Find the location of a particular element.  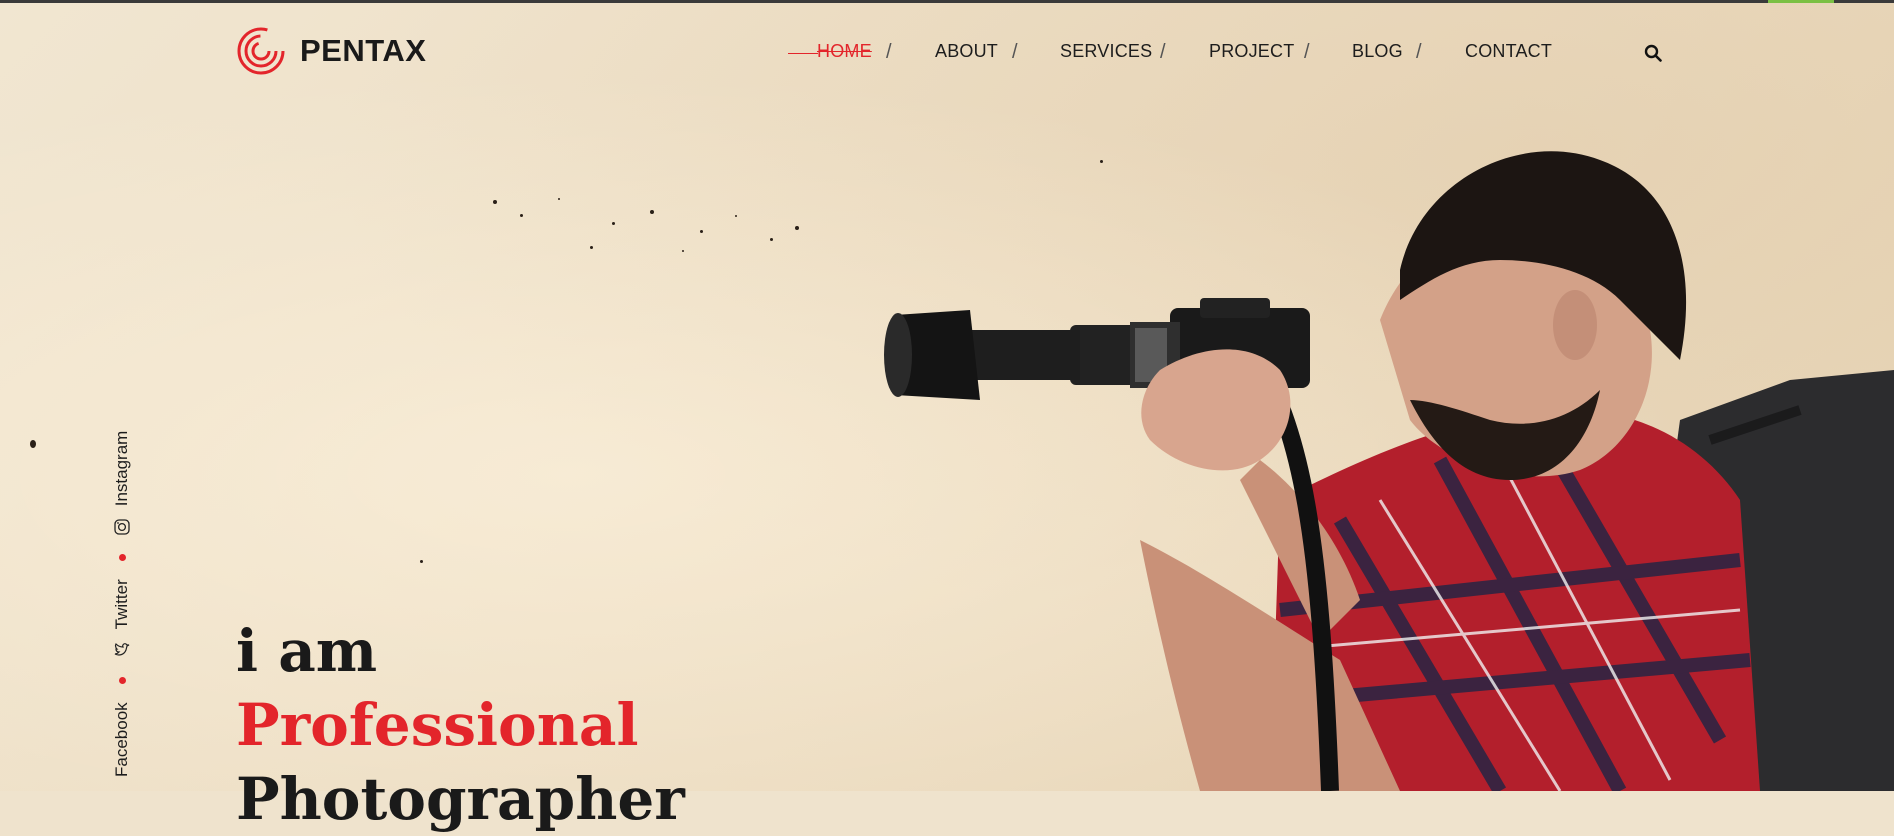

nav-project: PROJECT is located at coordinates (1251, 51).